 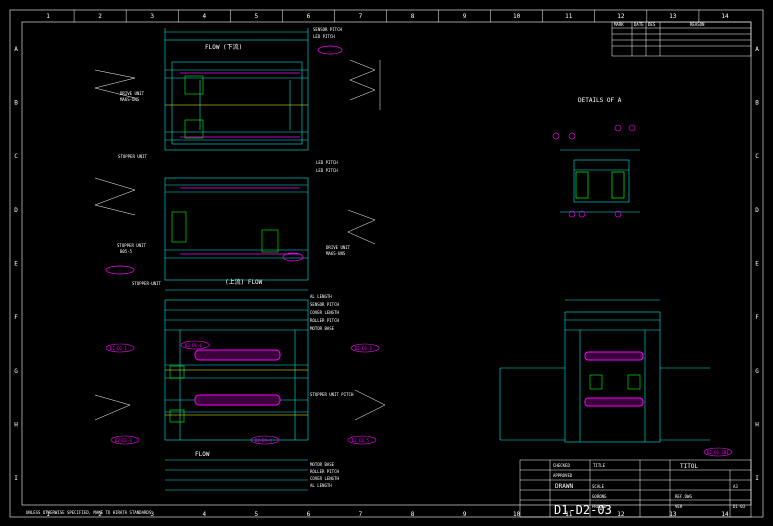 I want to click on border-column-2-top: 2, so click(x=100, y=16).